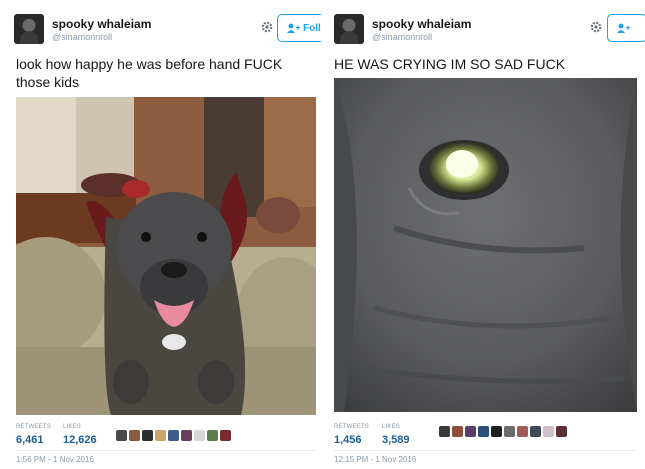 The image size is (645, 469). What do you see at coordinates (485, 440) in the screenshot?
I see `tweet-stats: RETWEETS 1,456 LIKES 3,589` at bounding box center [485, 440].